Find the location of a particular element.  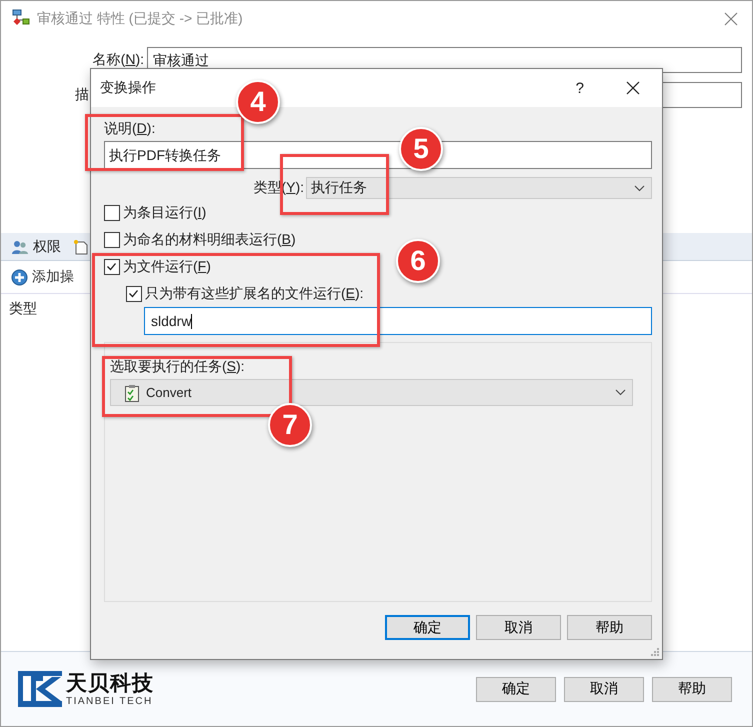

close-icon is located at coordinates (633, 88).